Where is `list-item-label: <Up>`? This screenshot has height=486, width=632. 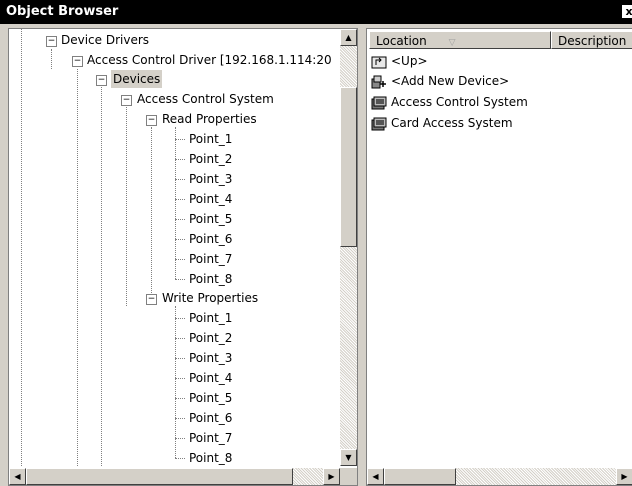
list-item-label: <Up> is located at coordinates (409, 61).